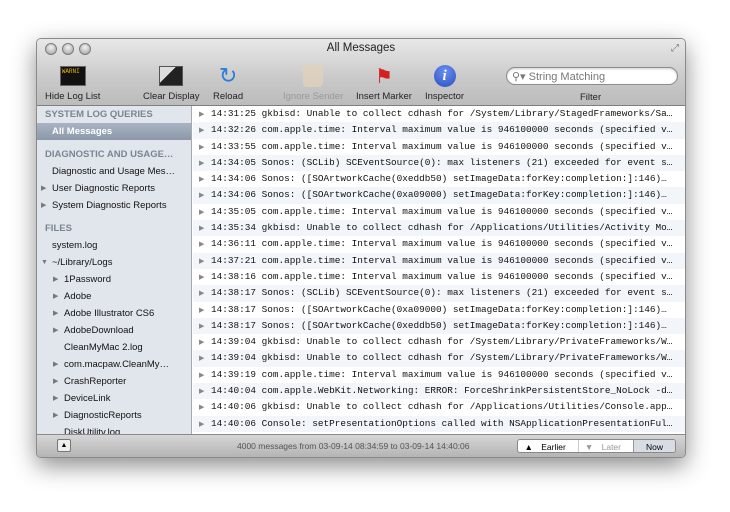  Describe the element at coordinates (591, 97) in the screenshot. I see `filter-label: Filter` at that location.